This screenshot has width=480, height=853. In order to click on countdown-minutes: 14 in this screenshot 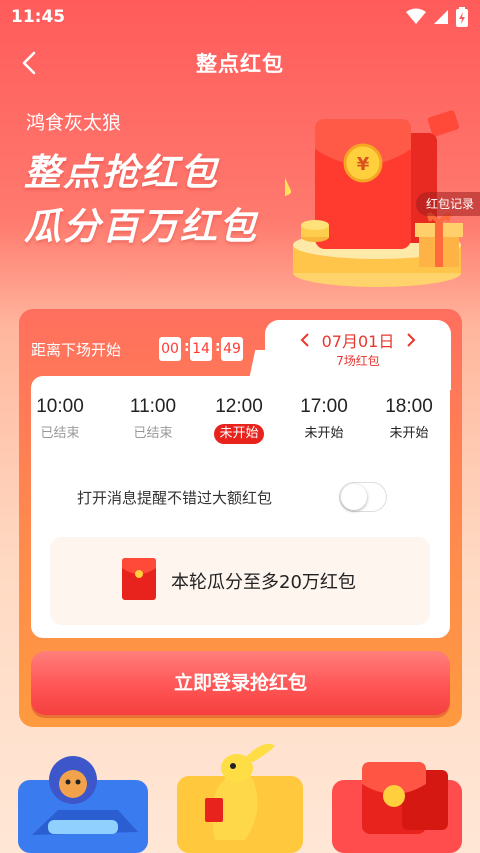, I will do `click(201, 349)`.